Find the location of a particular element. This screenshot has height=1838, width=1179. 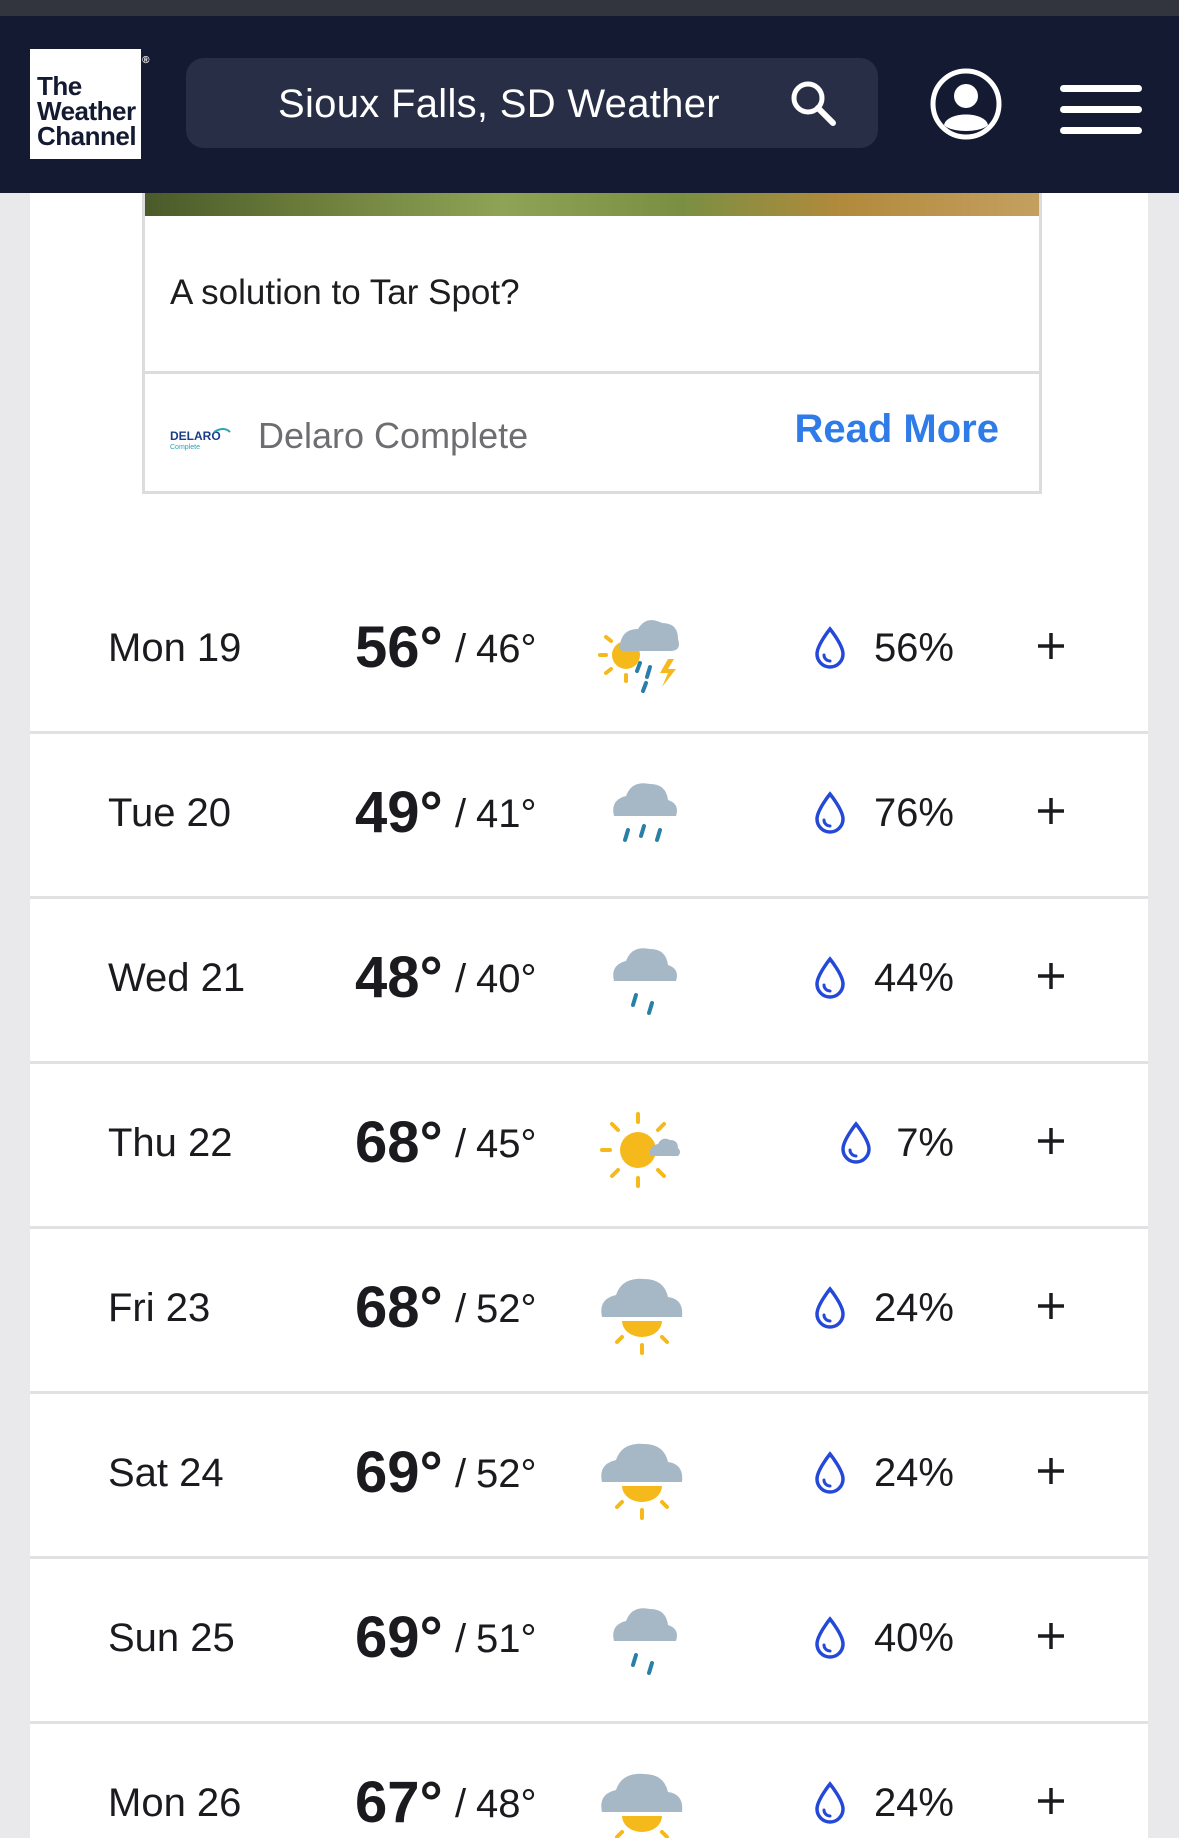

forecast-day: Mon 26 is located at coordinates (175, 1803).